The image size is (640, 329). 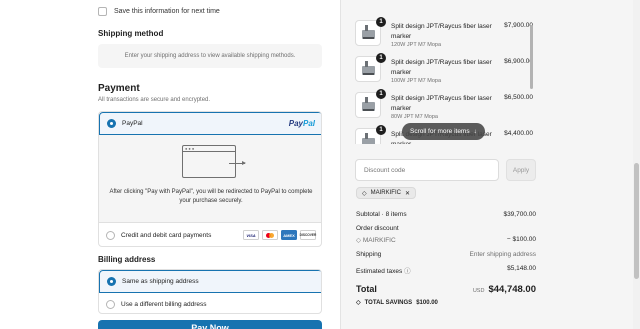 What do you see at coordinates (446, 228) in the screenshot?
I see `order-discount-row: Order discount` at bounding box center [446, 228].